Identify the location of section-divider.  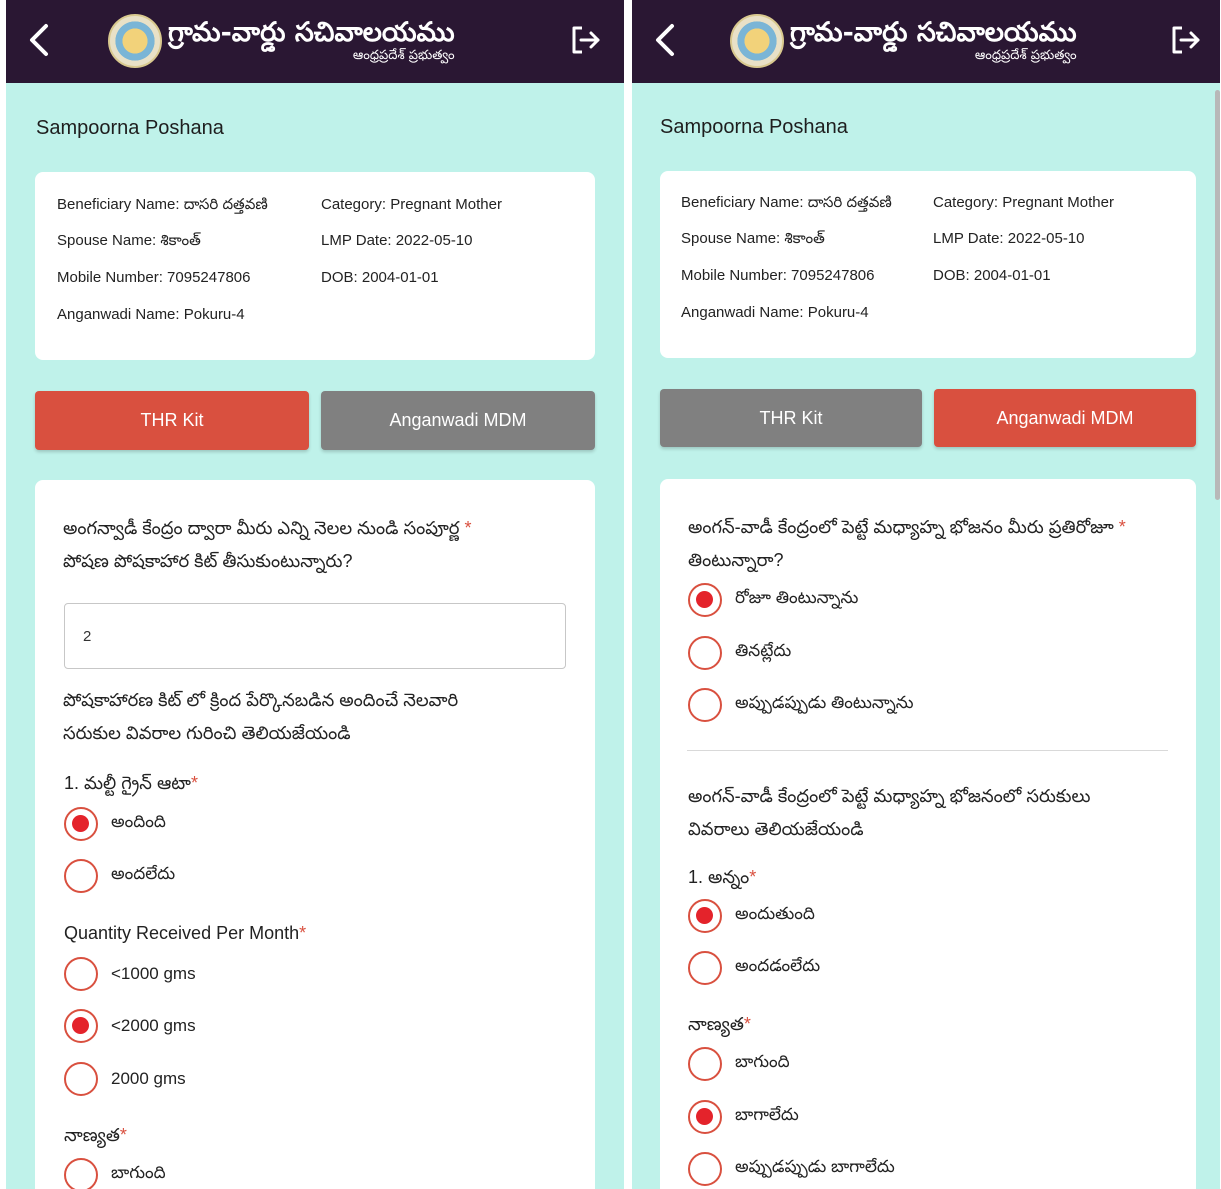
(927, 750).